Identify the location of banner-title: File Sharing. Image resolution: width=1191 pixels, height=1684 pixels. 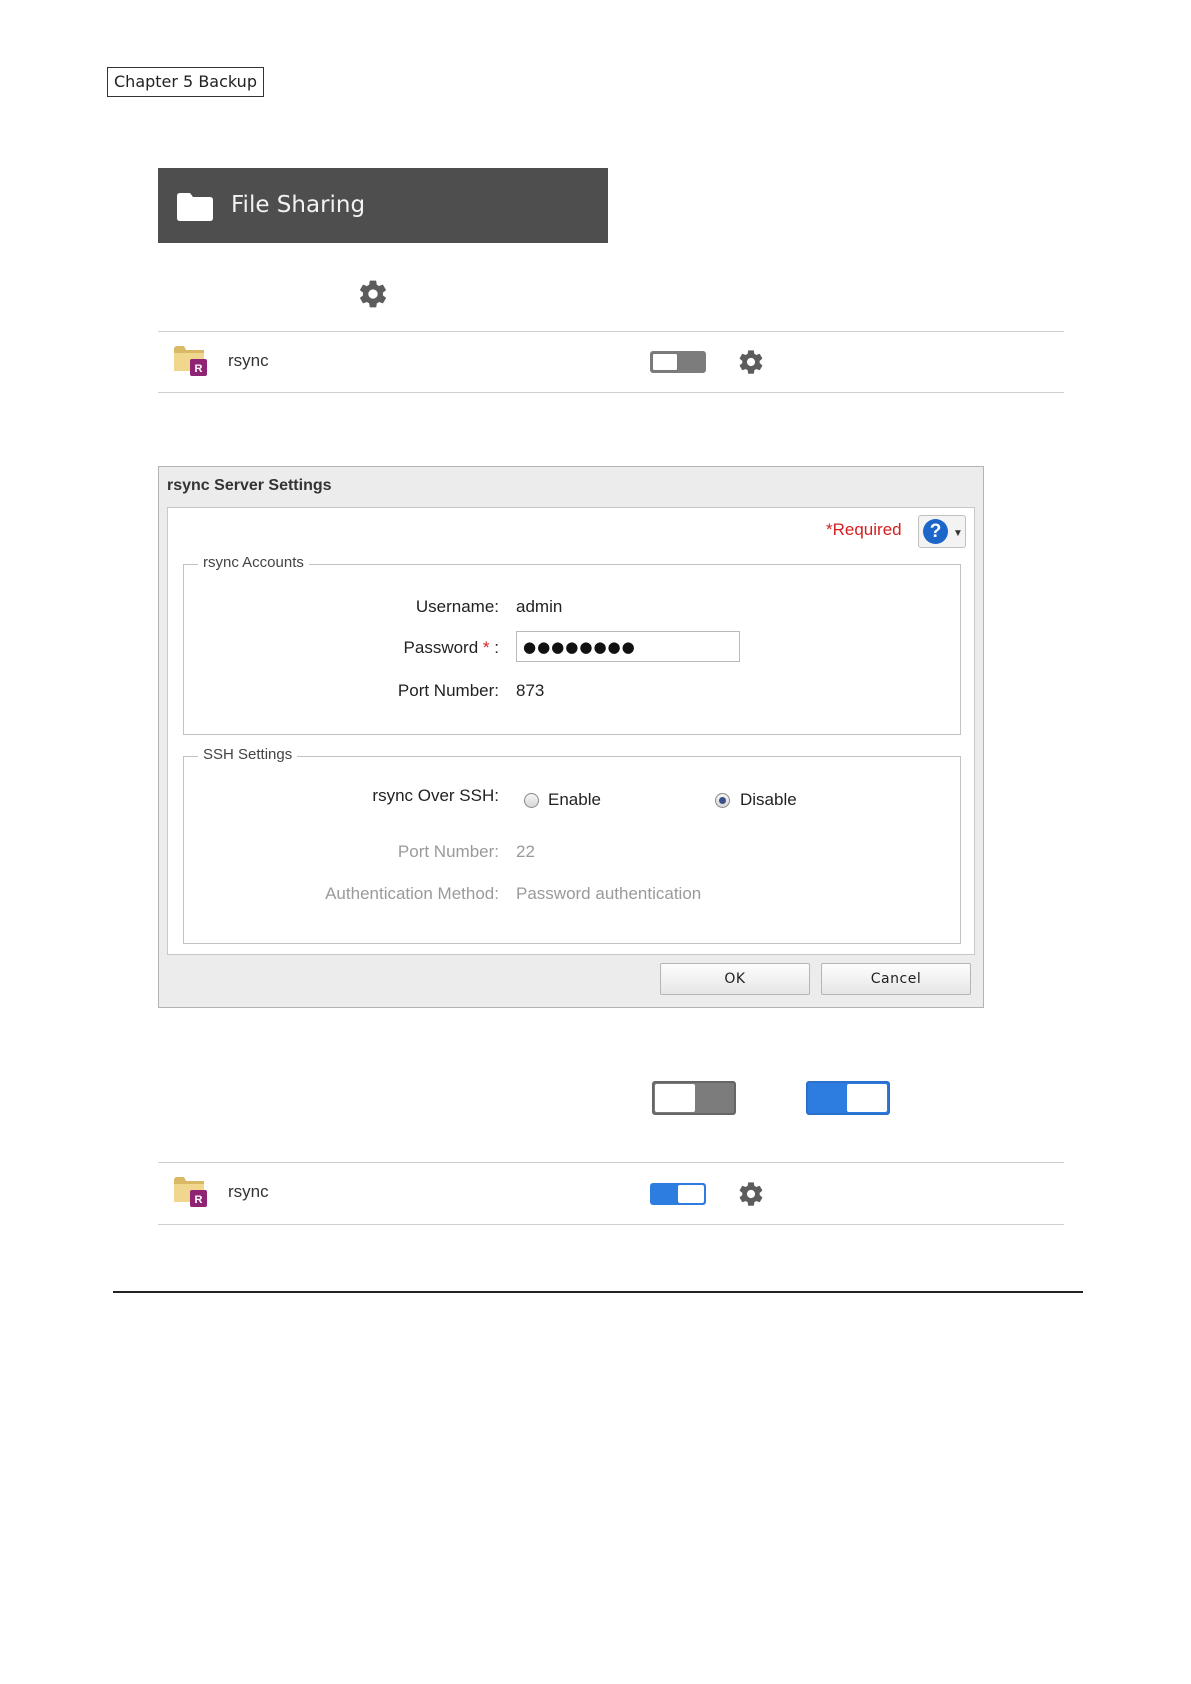
(298, 205).